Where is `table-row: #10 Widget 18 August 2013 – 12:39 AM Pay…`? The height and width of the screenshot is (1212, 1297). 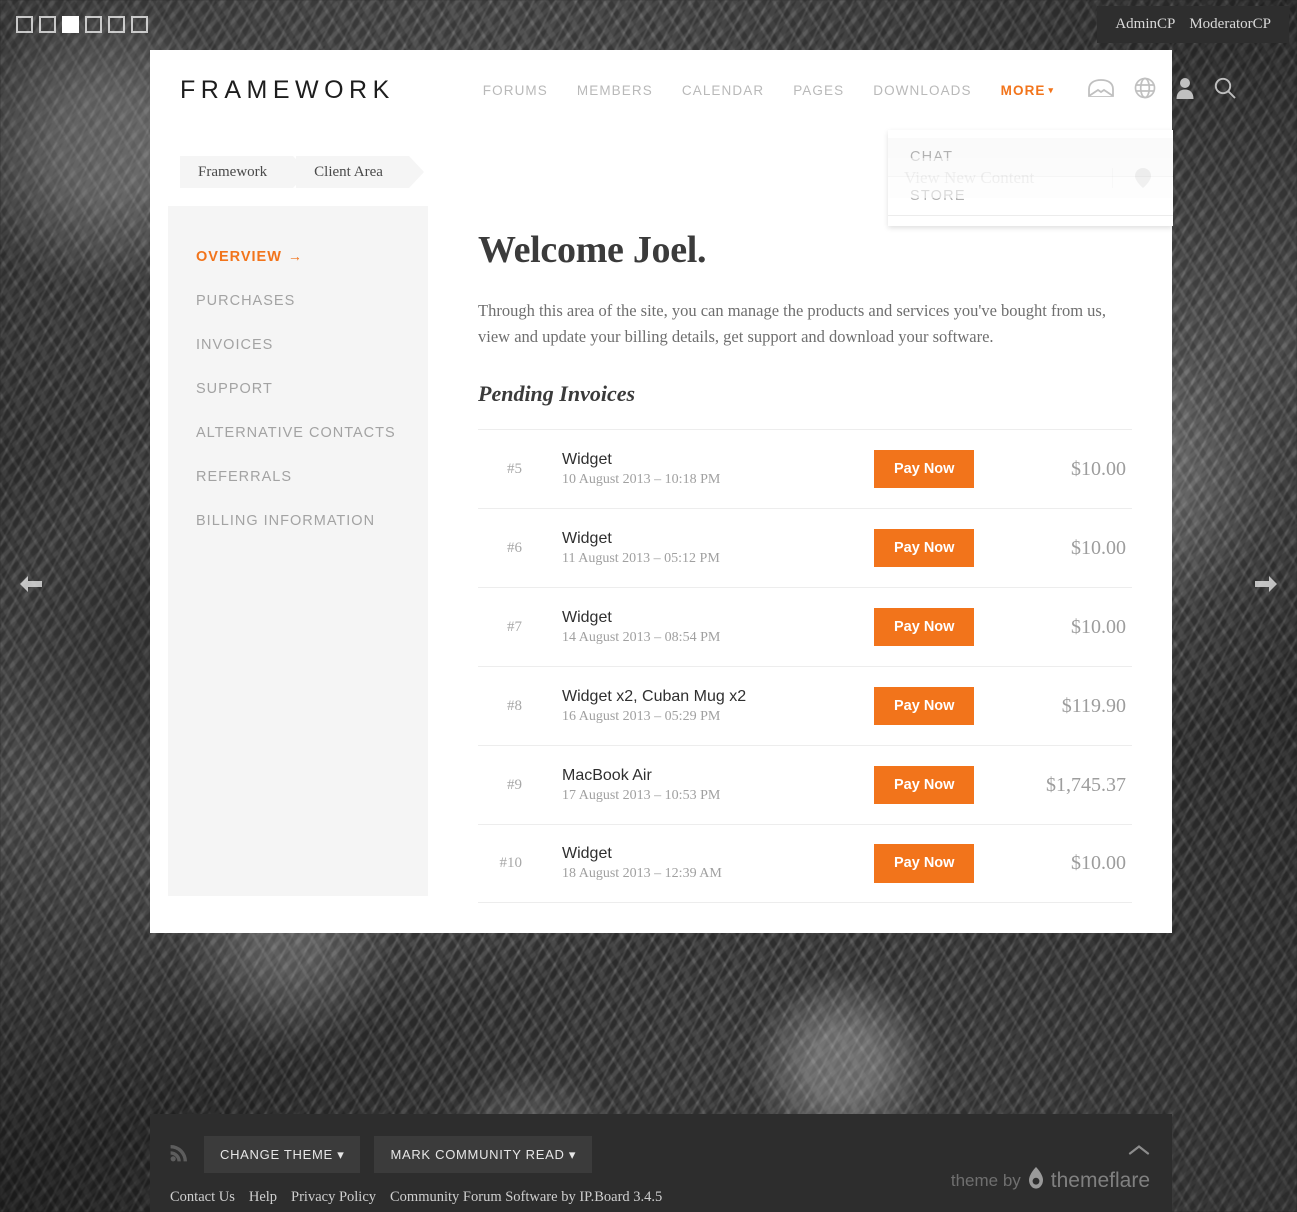
table-row: #10 Widget 18 August 2013 – 12:39 AM Pay… is located at coordinates (805, 864).